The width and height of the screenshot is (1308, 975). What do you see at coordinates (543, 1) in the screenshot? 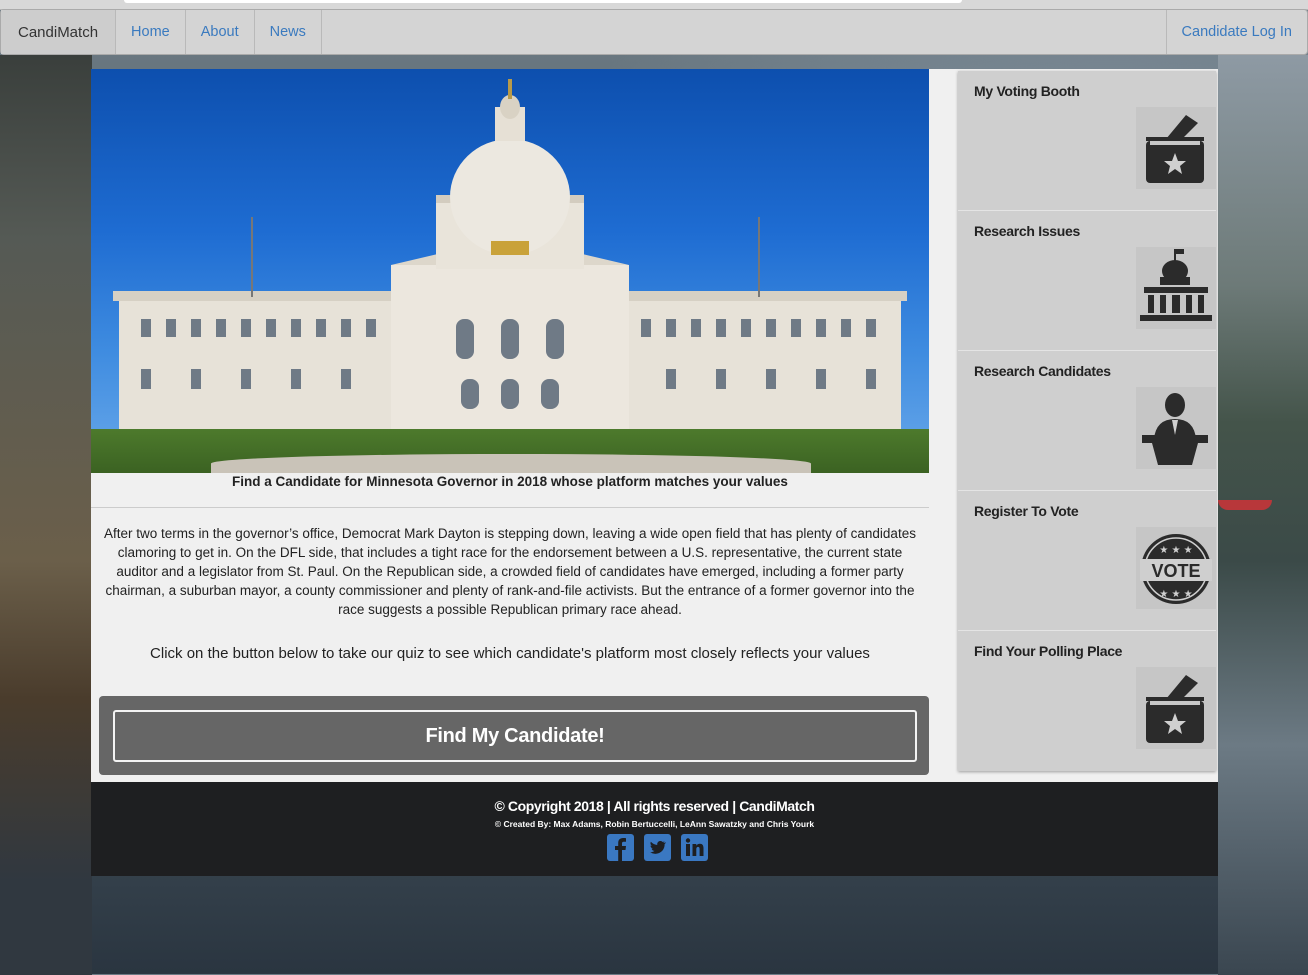
I see `address-bar` at bounding box center [543, 1].